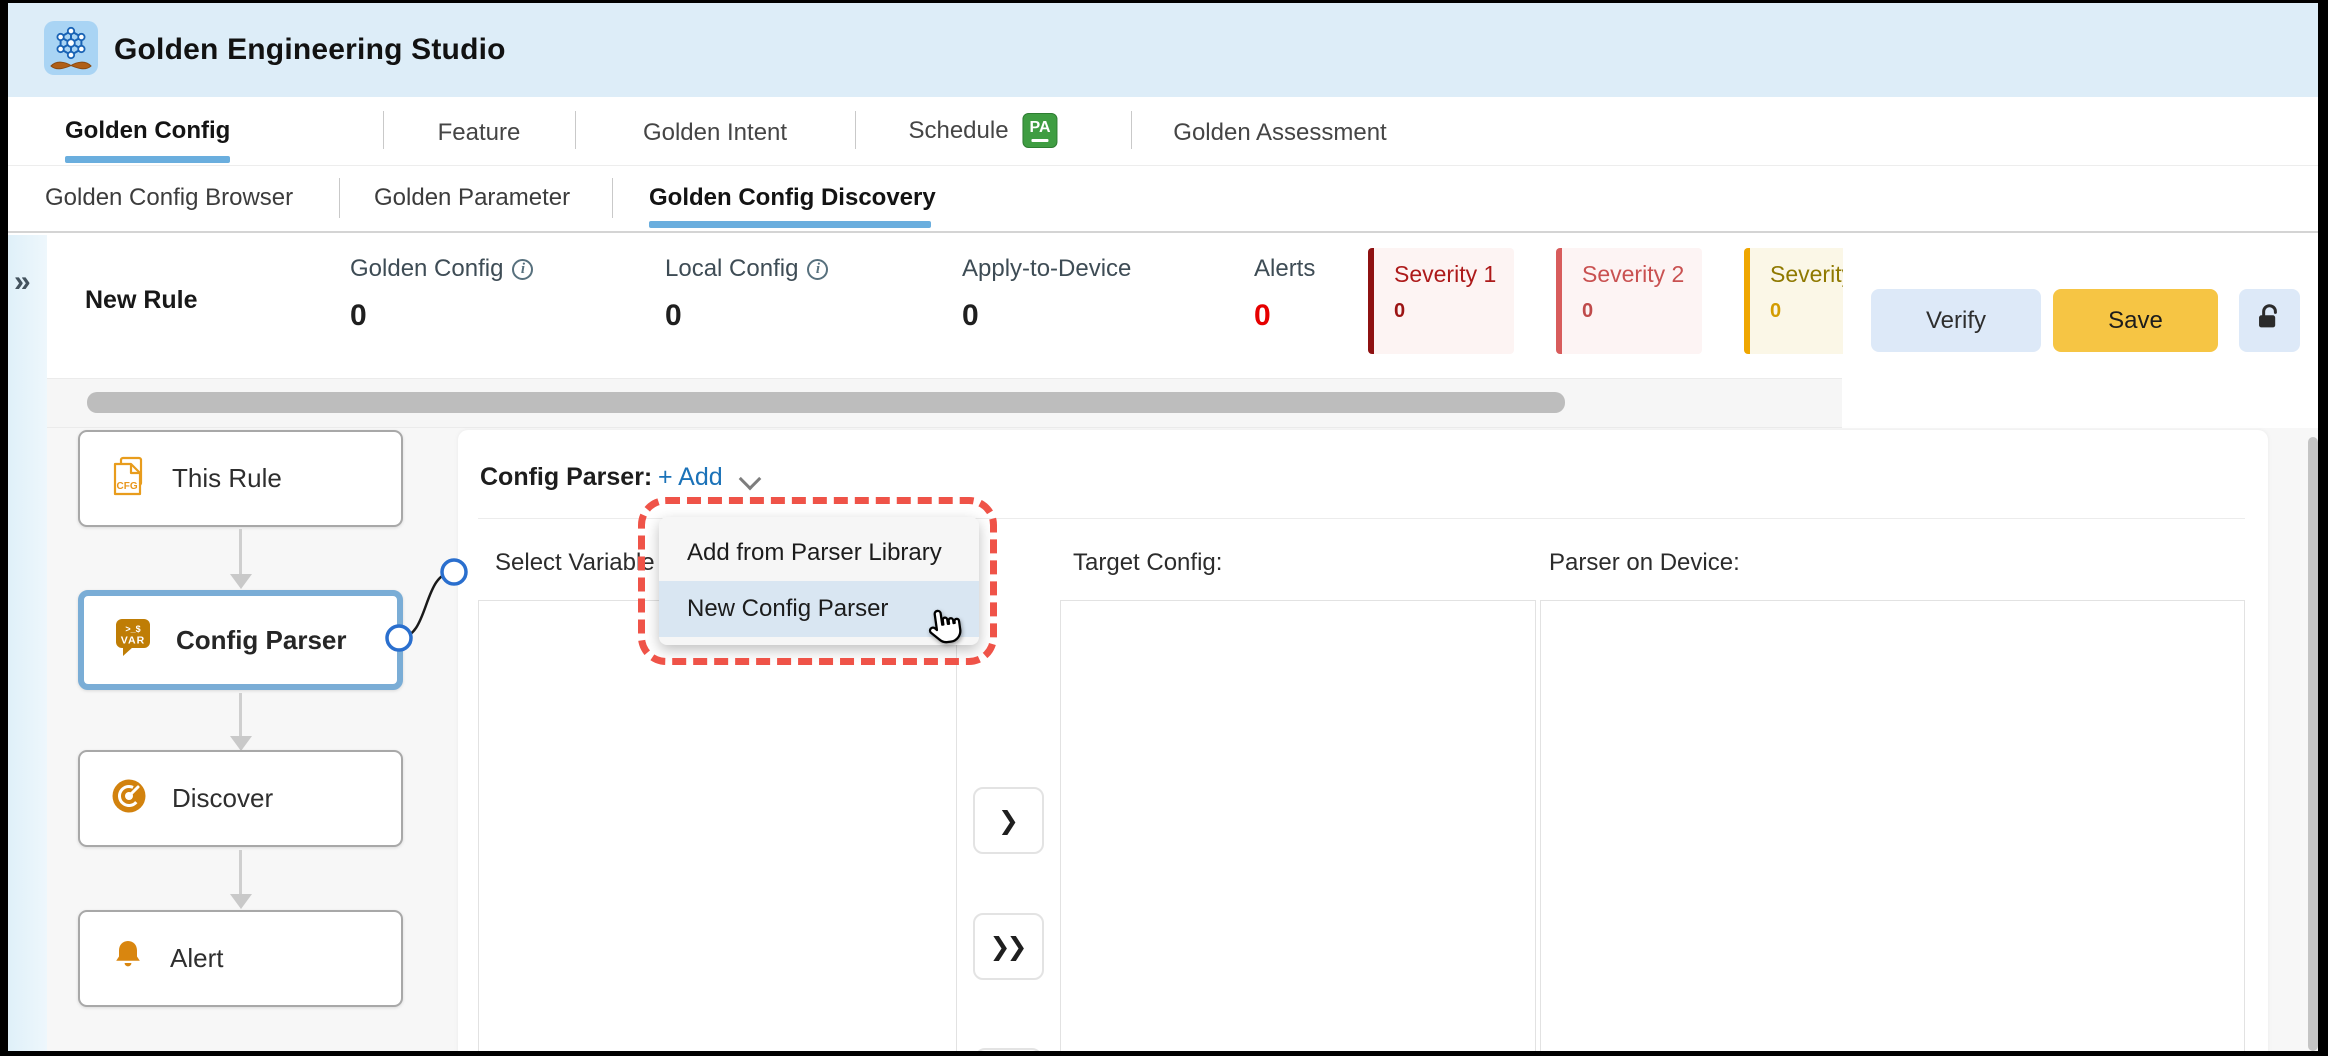  I want to click on flow-step-alert: Alert, so click(240, 958).